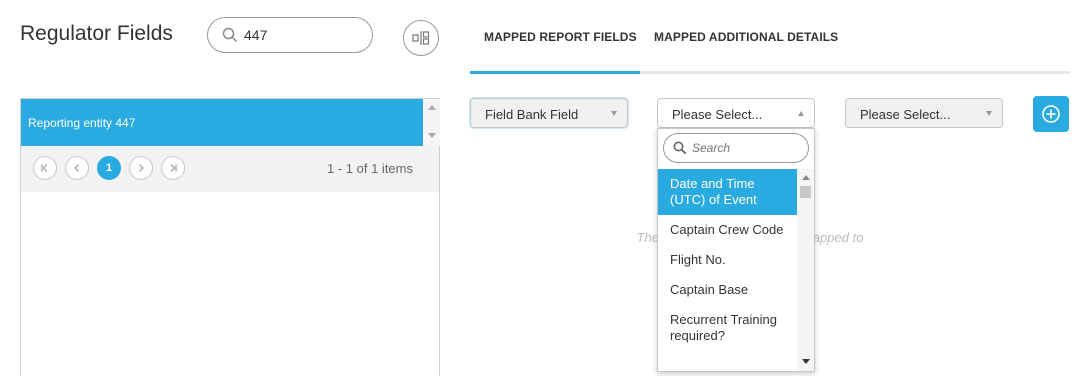 The height and width of the screenshot is (376, 1090). I want to click on scroll-thumb, so click(805, 192).